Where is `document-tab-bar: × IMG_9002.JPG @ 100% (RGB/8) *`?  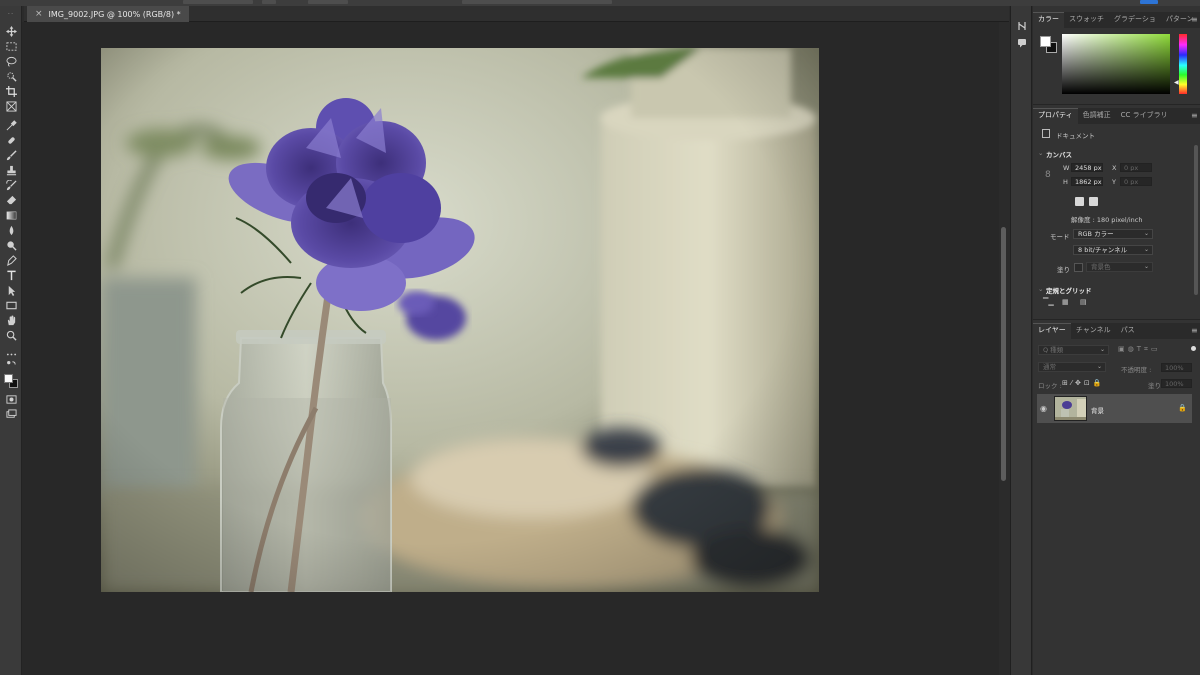 document-tab-bar: × IMG_9002.JPG @ 100% (RGB/8) * is located at coordinates (516, 14).